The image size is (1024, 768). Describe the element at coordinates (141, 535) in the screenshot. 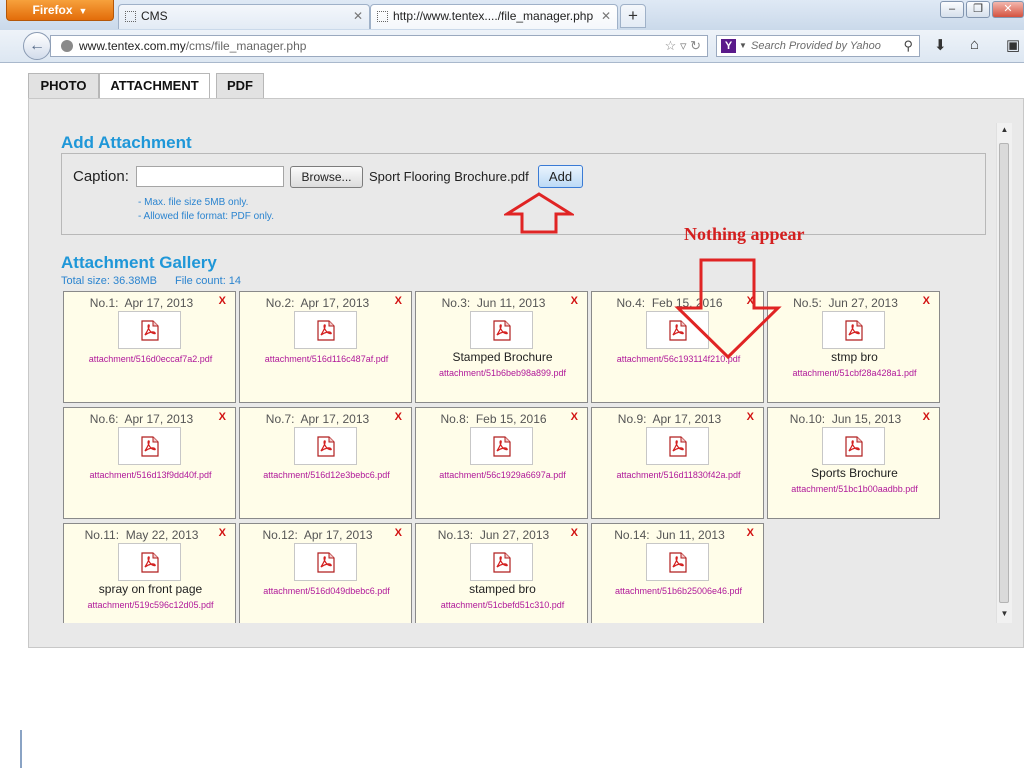

I see `attachment-number-date: No.11: May 22, 2013` at that location.